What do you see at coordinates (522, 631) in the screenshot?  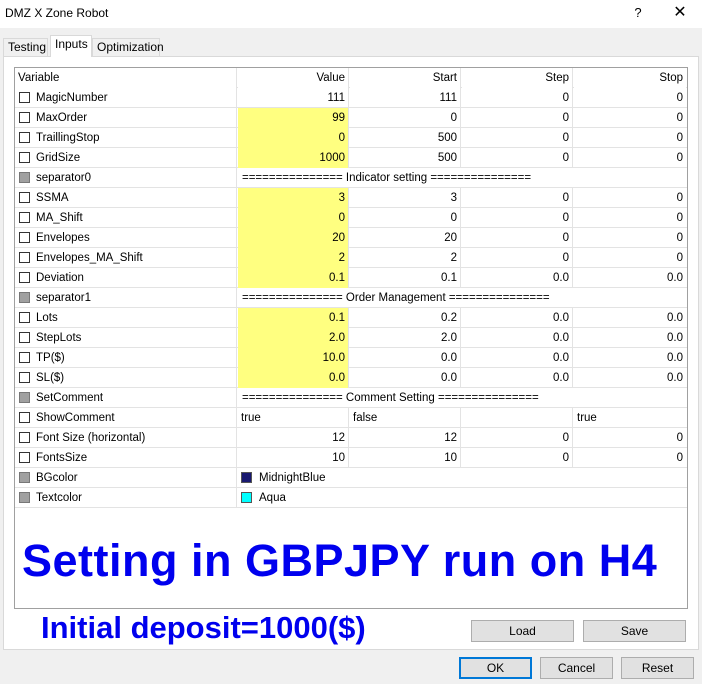 I see `load-button: Load` at bounding box center [522, 631].